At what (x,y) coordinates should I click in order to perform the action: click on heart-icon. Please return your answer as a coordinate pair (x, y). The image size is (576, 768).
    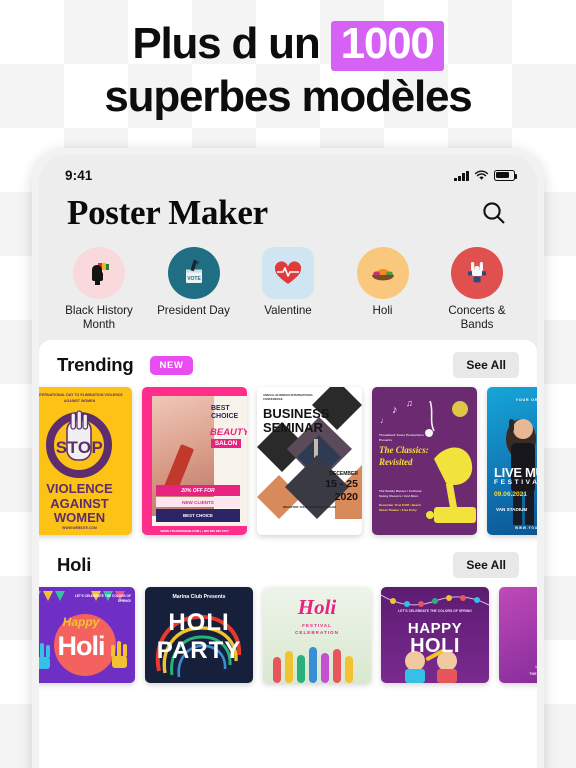
    Looking at the image, I should click on (288, 273).